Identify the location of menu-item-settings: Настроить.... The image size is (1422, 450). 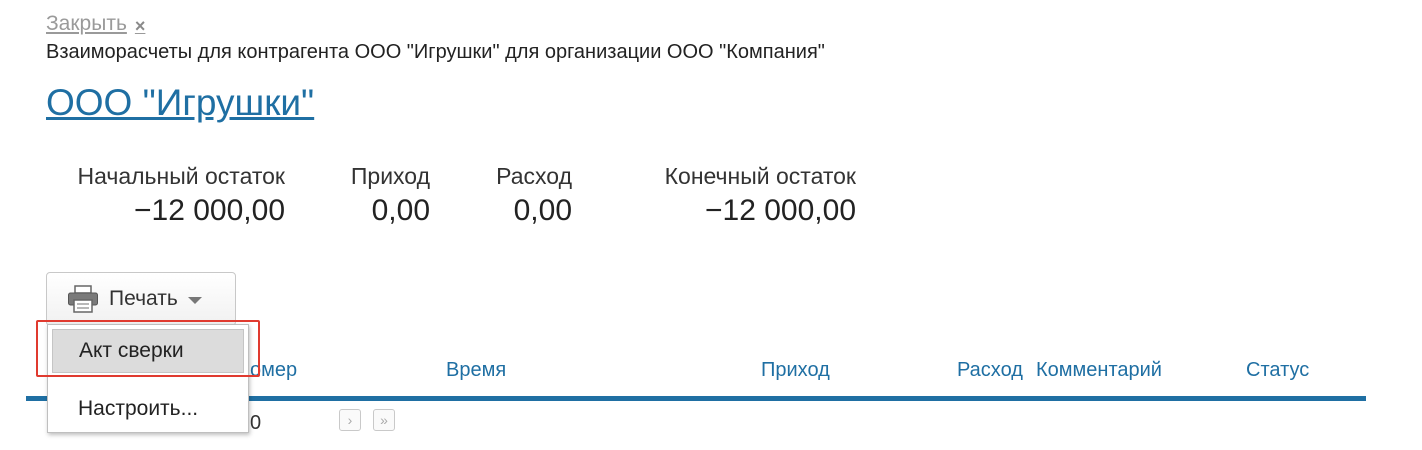
(148, 409).